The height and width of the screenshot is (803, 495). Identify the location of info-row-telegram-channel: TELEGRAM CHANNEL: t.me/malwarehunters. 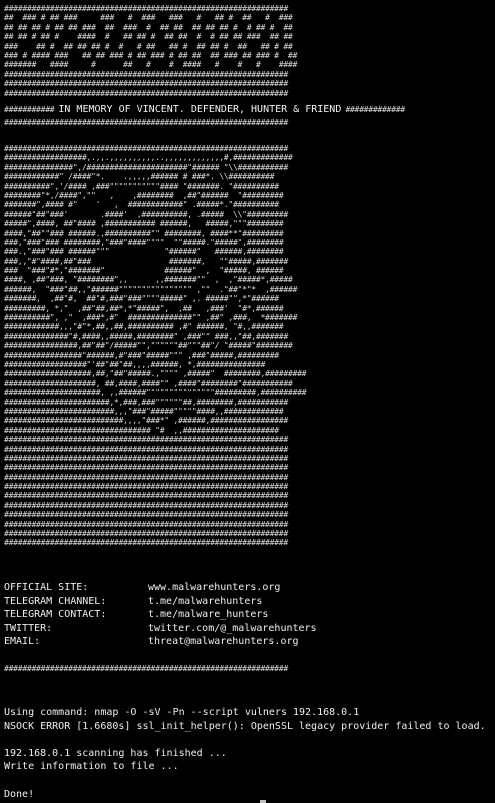
(160, 602).